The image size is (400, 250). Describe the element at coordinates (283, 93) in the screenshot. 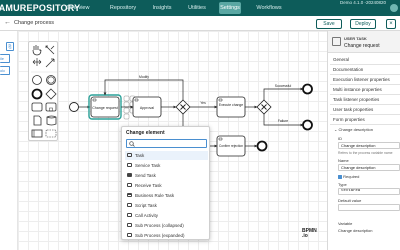

I see `sequence-flow-successful` at that location.